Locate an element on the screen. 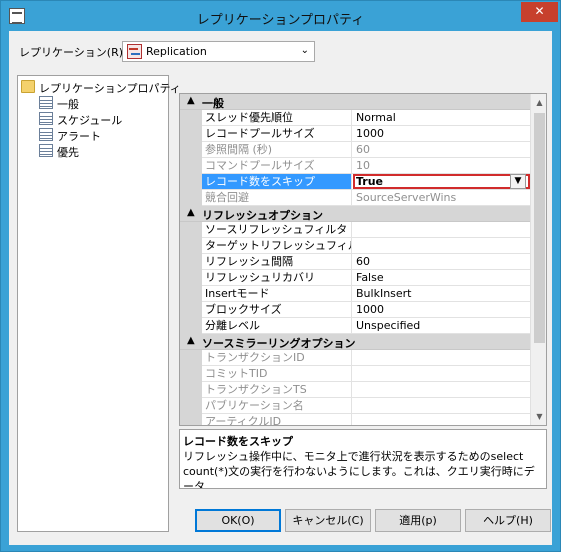 Image resolution: width=561 pixels, height=552 pixels. replication-select: Replication ⌄ is located at coordinates (218, 51).